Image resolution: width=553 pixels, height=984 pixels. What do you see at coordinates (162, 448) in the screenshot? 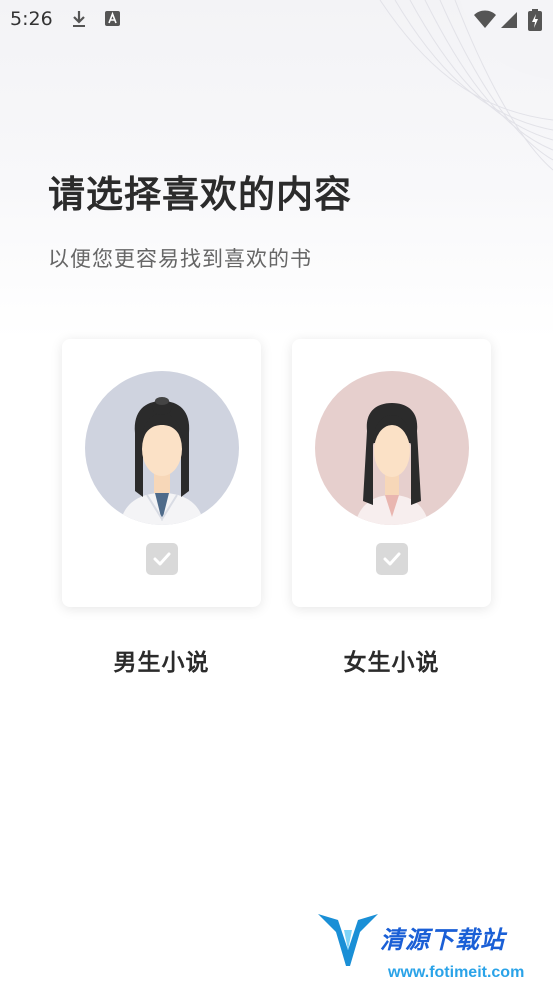
I see `male-avatar-icon` at bounding box center [162, 448].